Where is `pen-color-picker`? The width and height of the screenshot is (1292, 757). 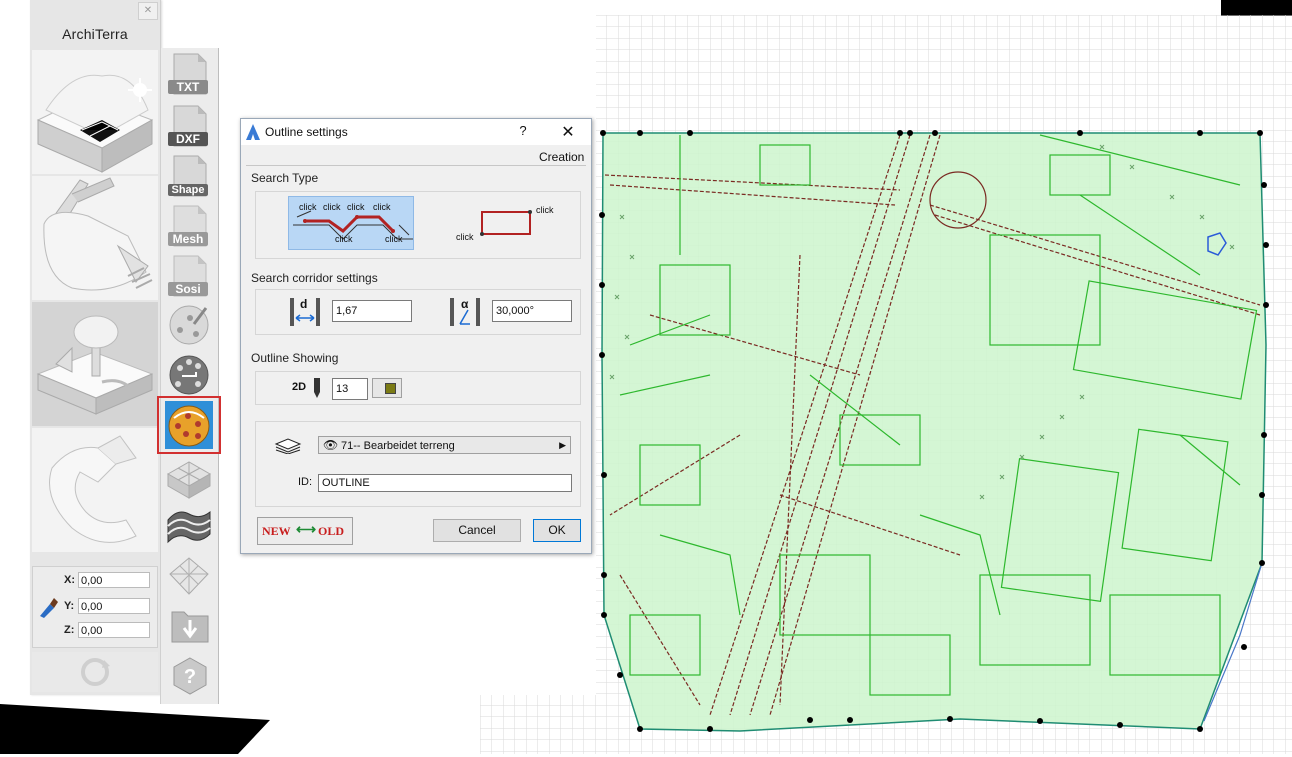 pen-color-picker is located at coordinates (387, 388).